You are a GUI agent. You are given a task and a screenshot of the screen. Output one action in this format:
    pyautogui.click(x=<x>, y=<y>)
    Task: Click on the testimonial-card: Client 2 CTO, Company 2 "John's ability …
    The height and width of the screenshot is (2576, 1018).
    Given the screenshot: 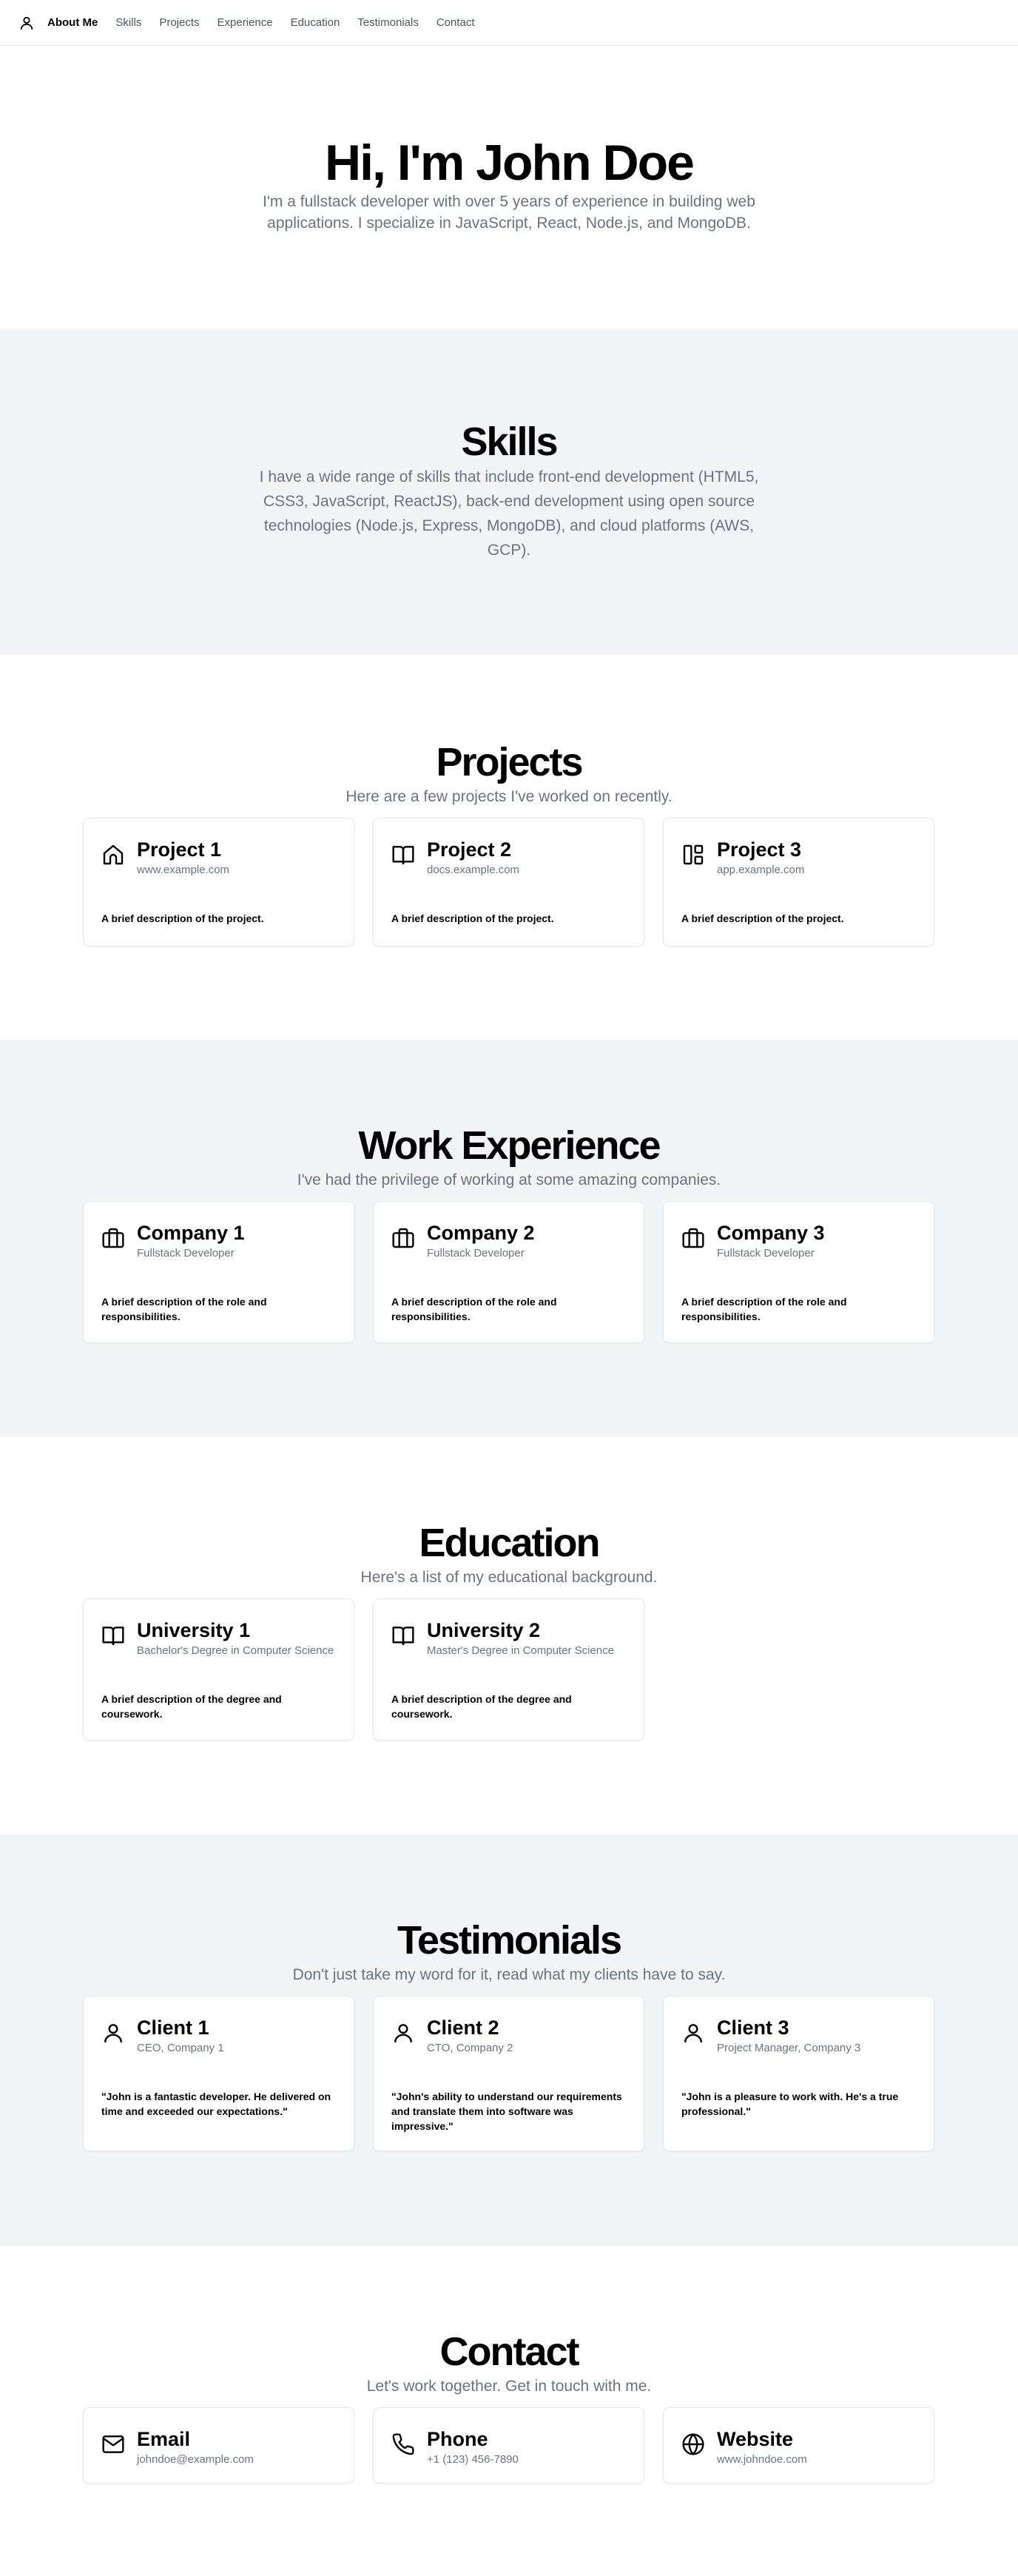 What is the action you would take?
    pyautogui.click(x=508, y=2073)
    